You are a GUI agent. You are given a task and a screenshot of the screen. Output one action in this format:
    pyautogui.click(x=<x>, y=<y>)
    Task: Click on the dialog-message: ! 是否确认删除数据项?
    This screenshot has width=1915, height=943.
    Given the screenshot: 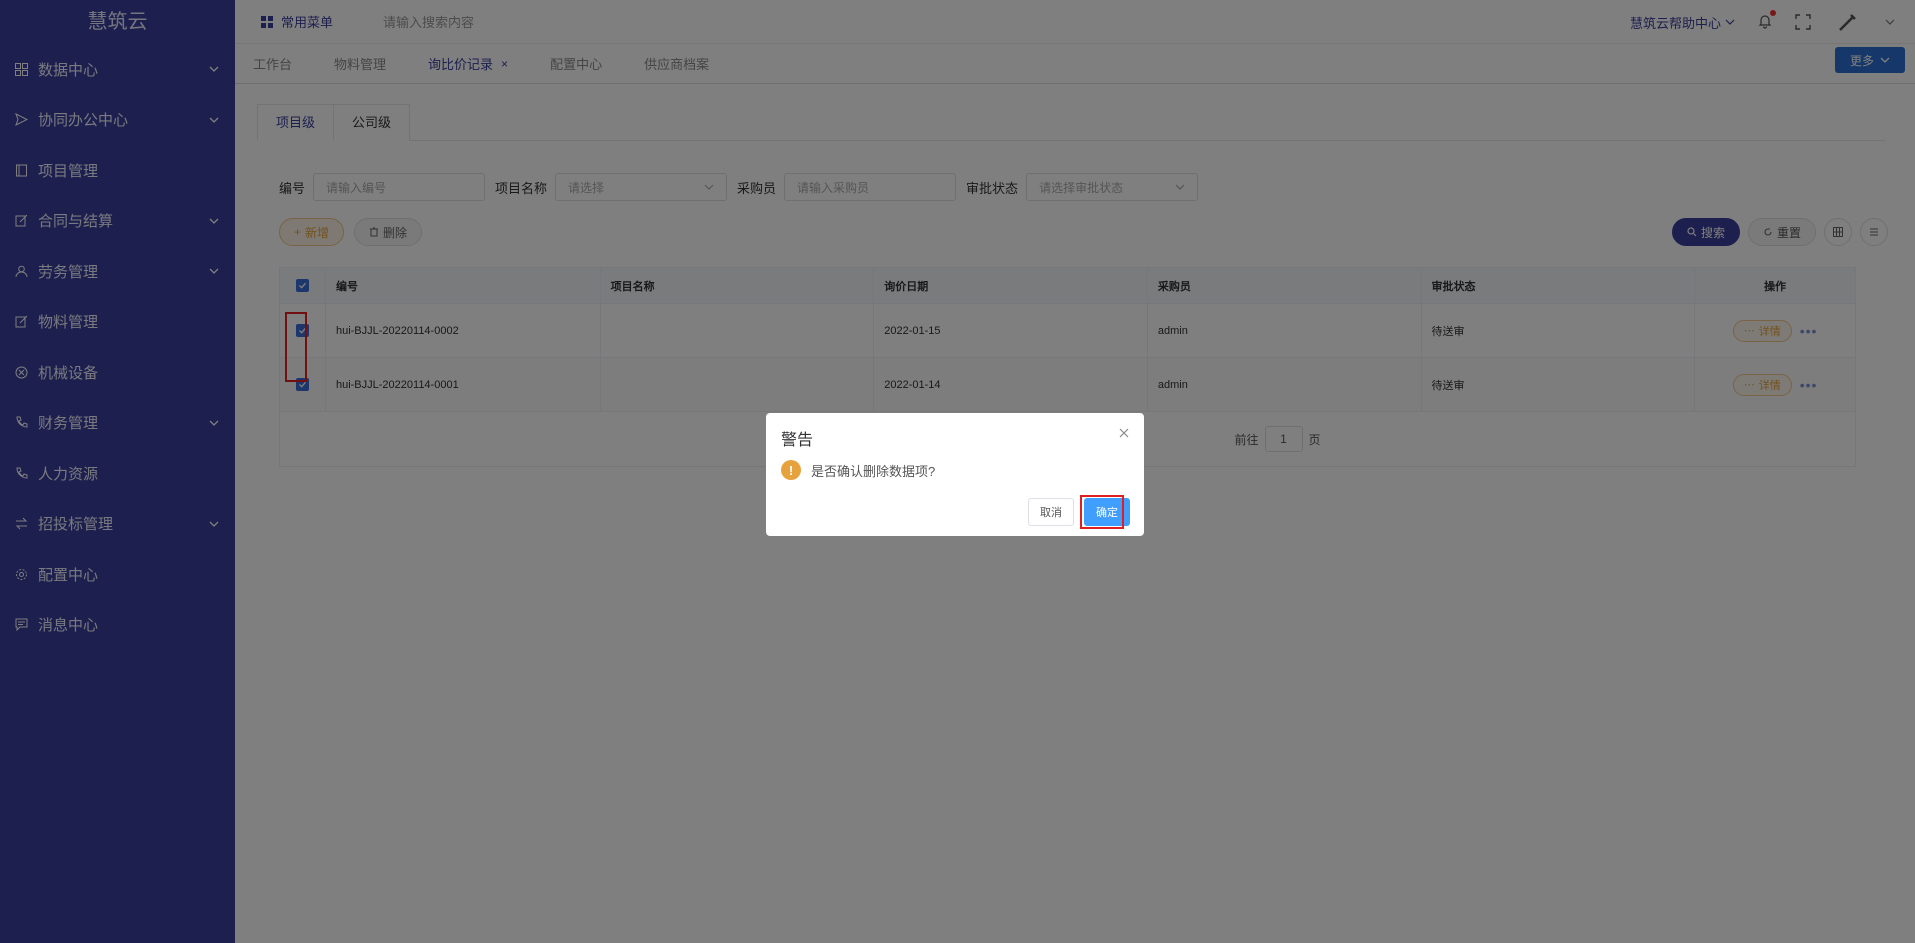 What is the action you would take?
    pyautogui.click(x=858, y=470)
    